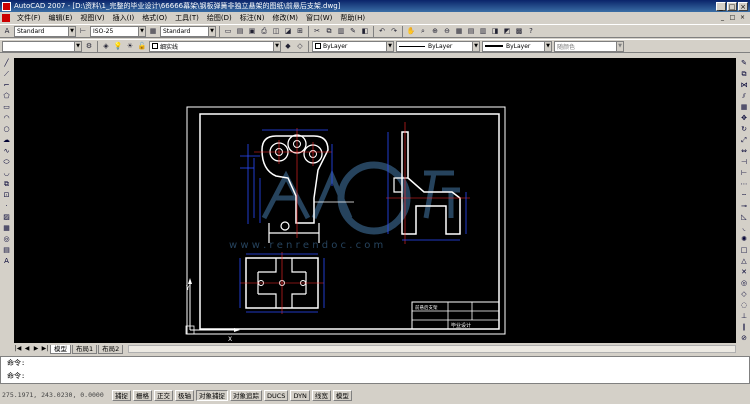 The image size is (750, 404). What do you see at coordinates (744, 140) in the screenshot?
I see `scale-icon: ⤢` at bounding box center [744, 140].